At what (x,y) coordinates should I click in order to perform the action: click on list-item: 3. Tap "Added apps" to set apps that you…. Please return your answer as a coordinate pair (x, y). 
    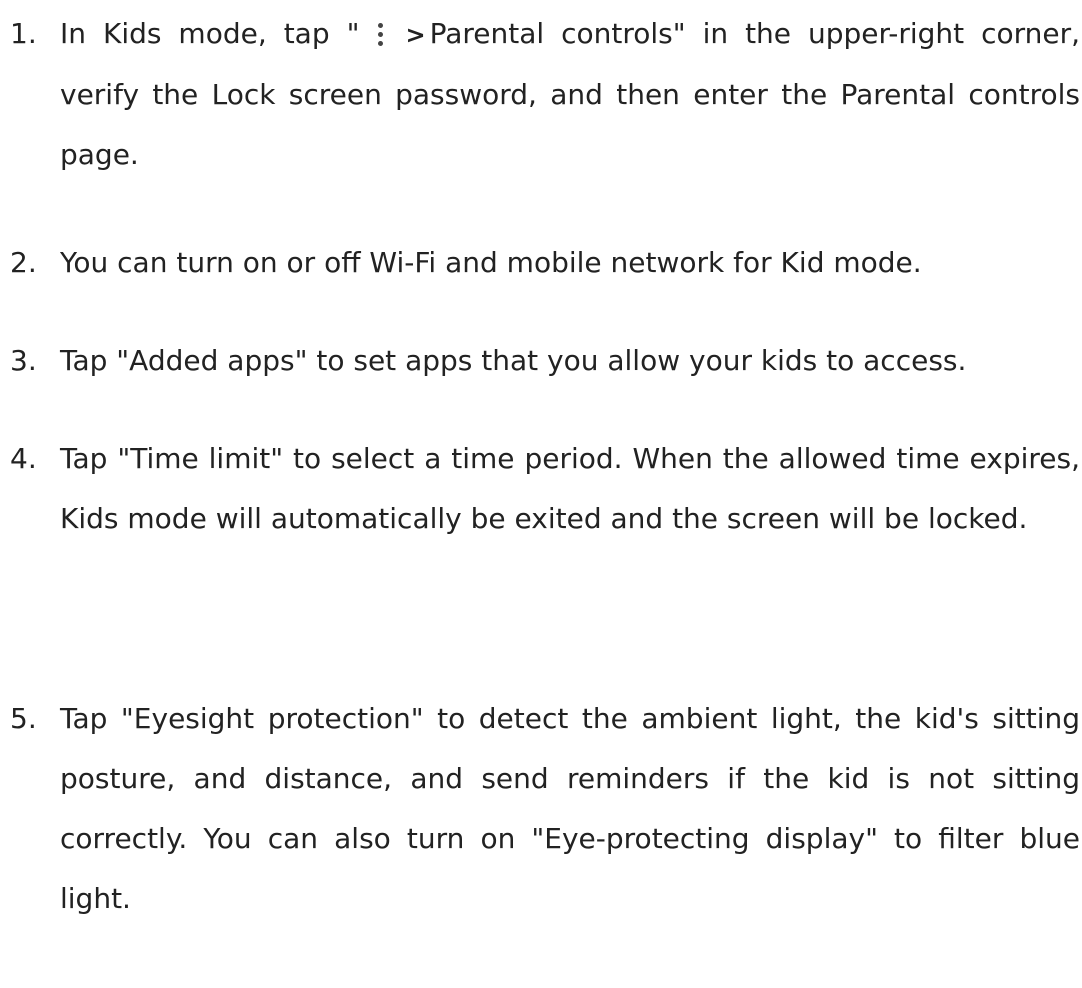
    Looking at the image, I should click on (545, 361).